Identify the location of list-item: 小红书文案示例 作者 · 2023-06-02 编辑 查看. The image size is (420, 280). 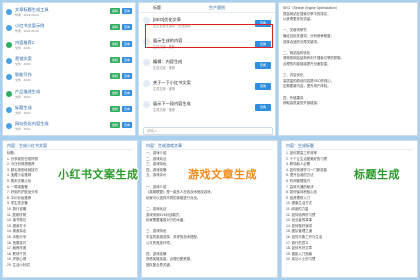
(69, 30).